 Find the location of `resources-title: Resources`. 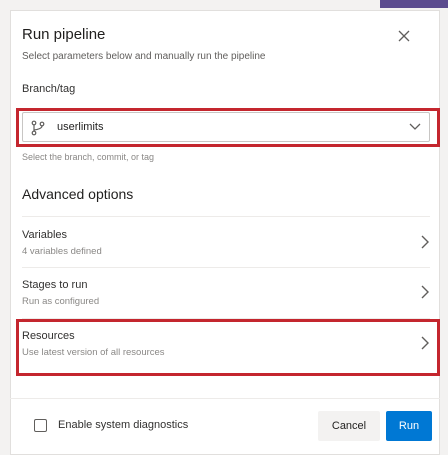

resources-title: Resources is located at coordinates (48, 336).